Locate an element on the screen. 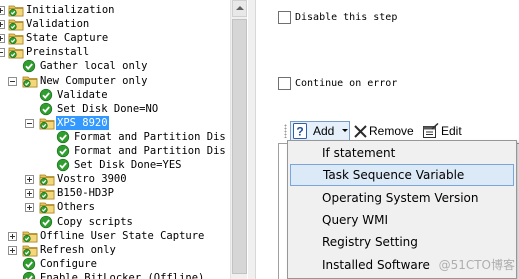 This screenshot has height=279, width=519. conditions-toolbar: ? Add Remove Edit is located at coordinates (401, 131).